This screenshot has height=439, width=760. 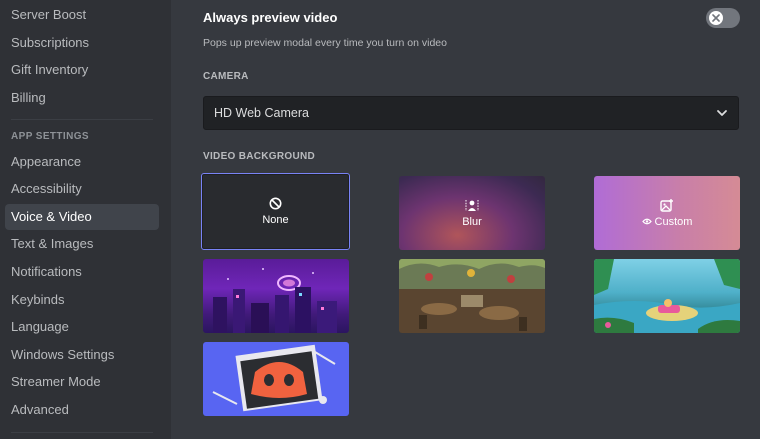 What do you see at coordinates (472, 205) in the screenshot?
I see `blur-person-icon` at bounding box center [472, 205].